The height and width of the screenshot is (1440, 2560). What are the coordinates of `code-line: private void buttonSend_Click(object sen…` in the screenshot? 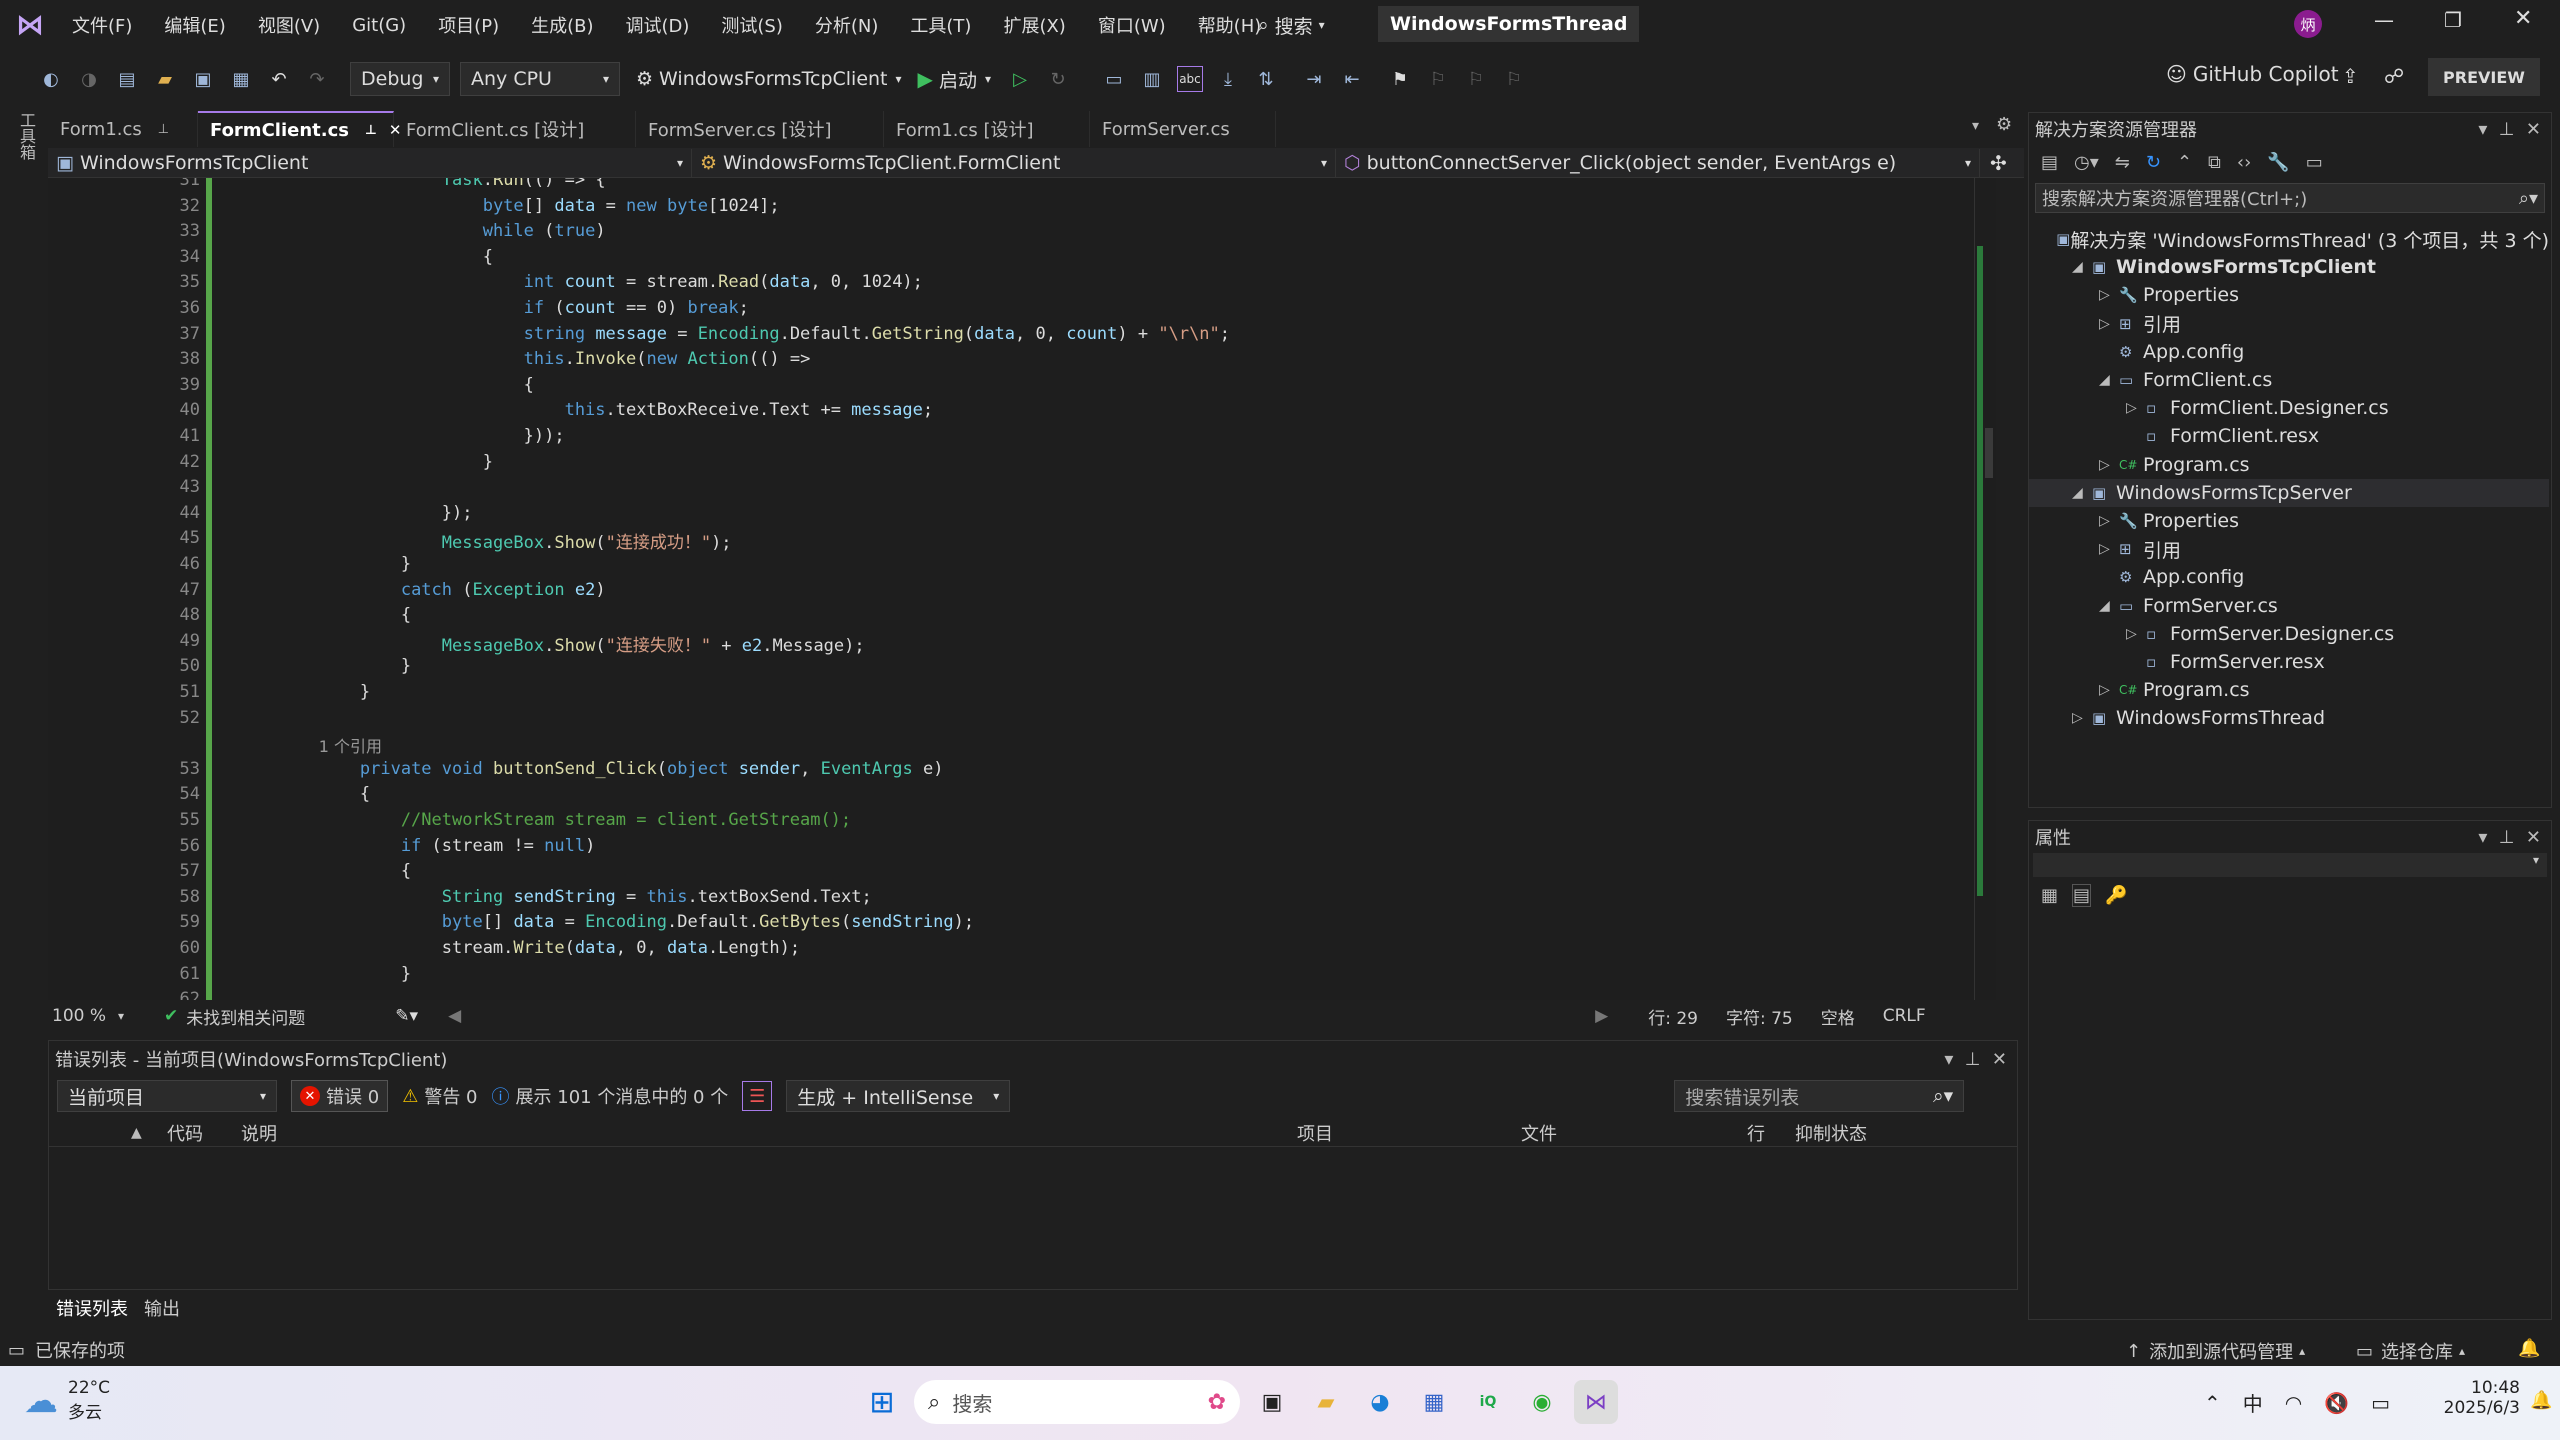 It's located at (611, 769).